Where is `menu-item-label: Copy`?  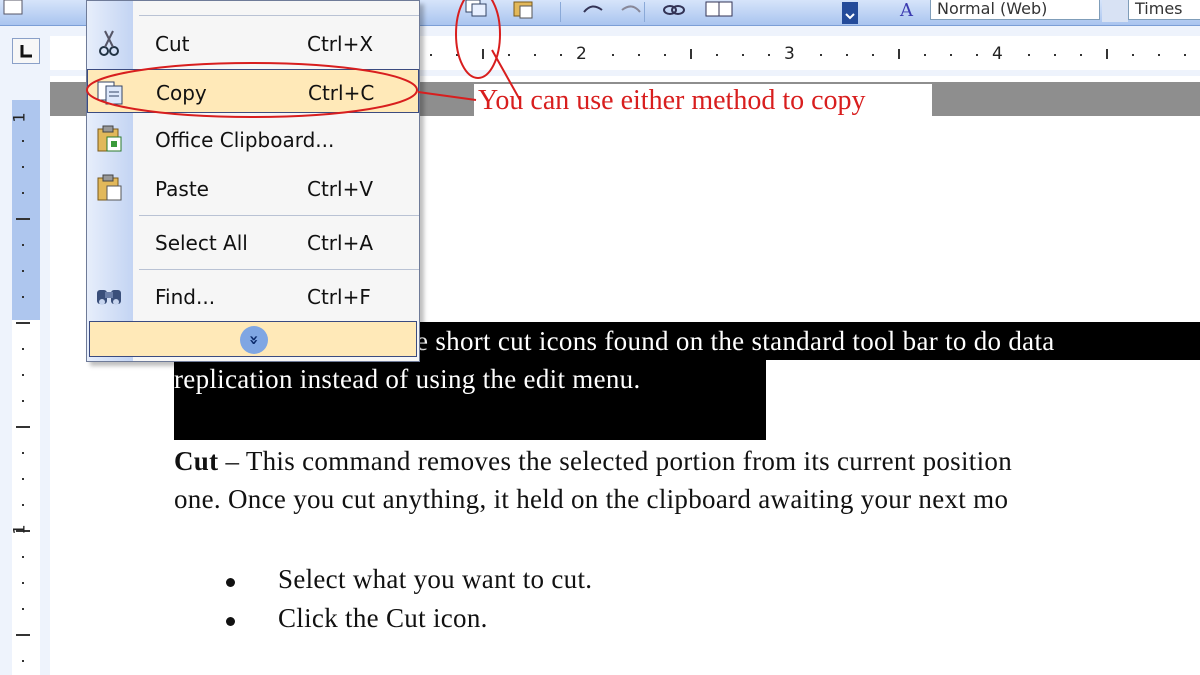 menu-item-label: Copy is located at coordinates (181, 93).